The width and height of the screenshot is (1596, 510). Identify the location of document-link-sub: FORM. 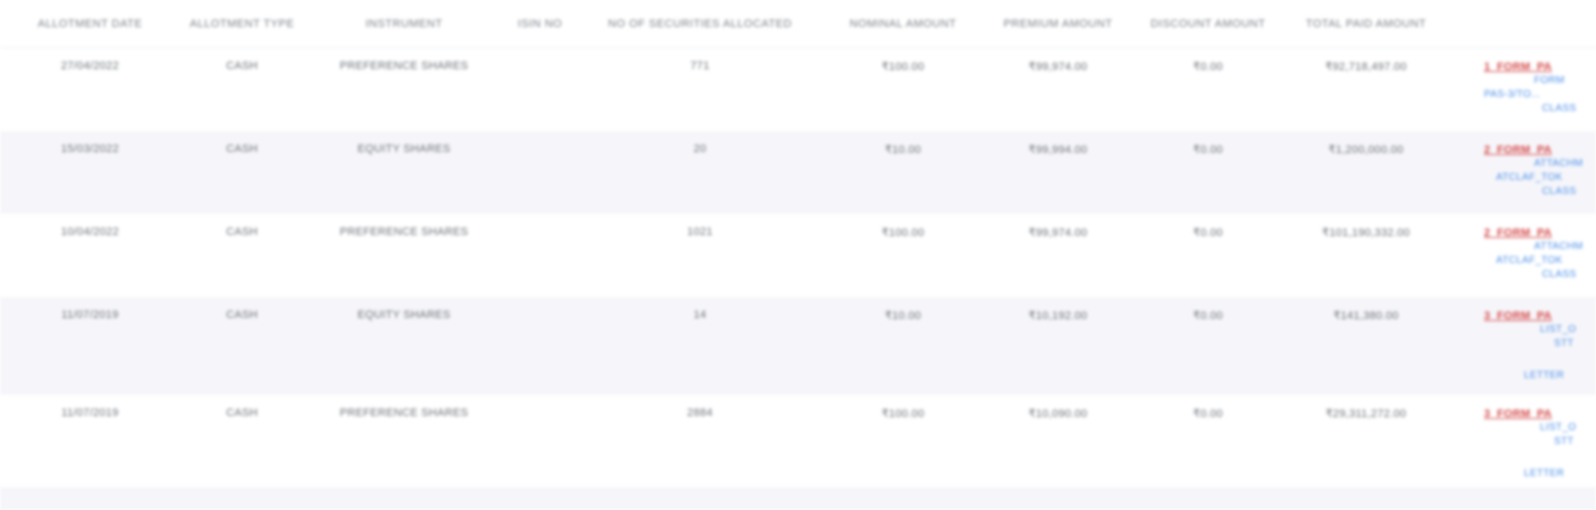
(1540, 81).